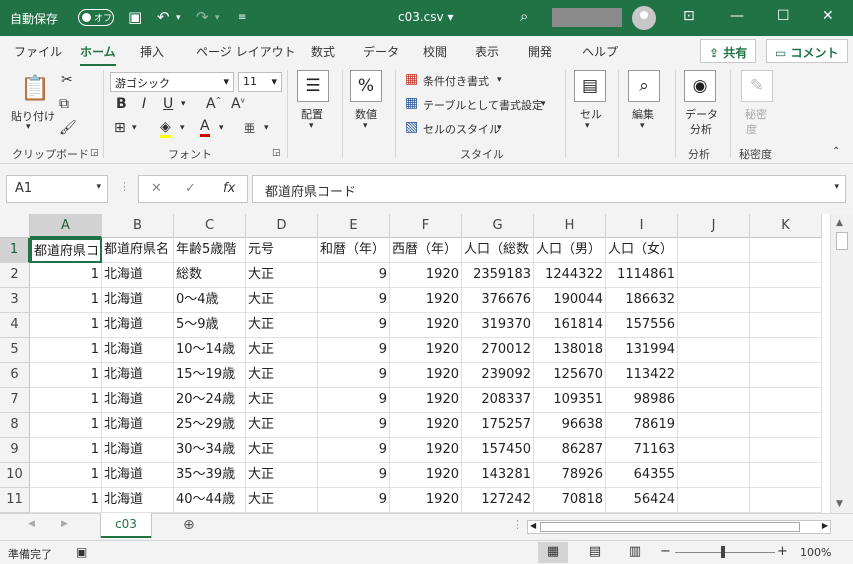  I want to click on column-header-g: G, so click(498, 226).